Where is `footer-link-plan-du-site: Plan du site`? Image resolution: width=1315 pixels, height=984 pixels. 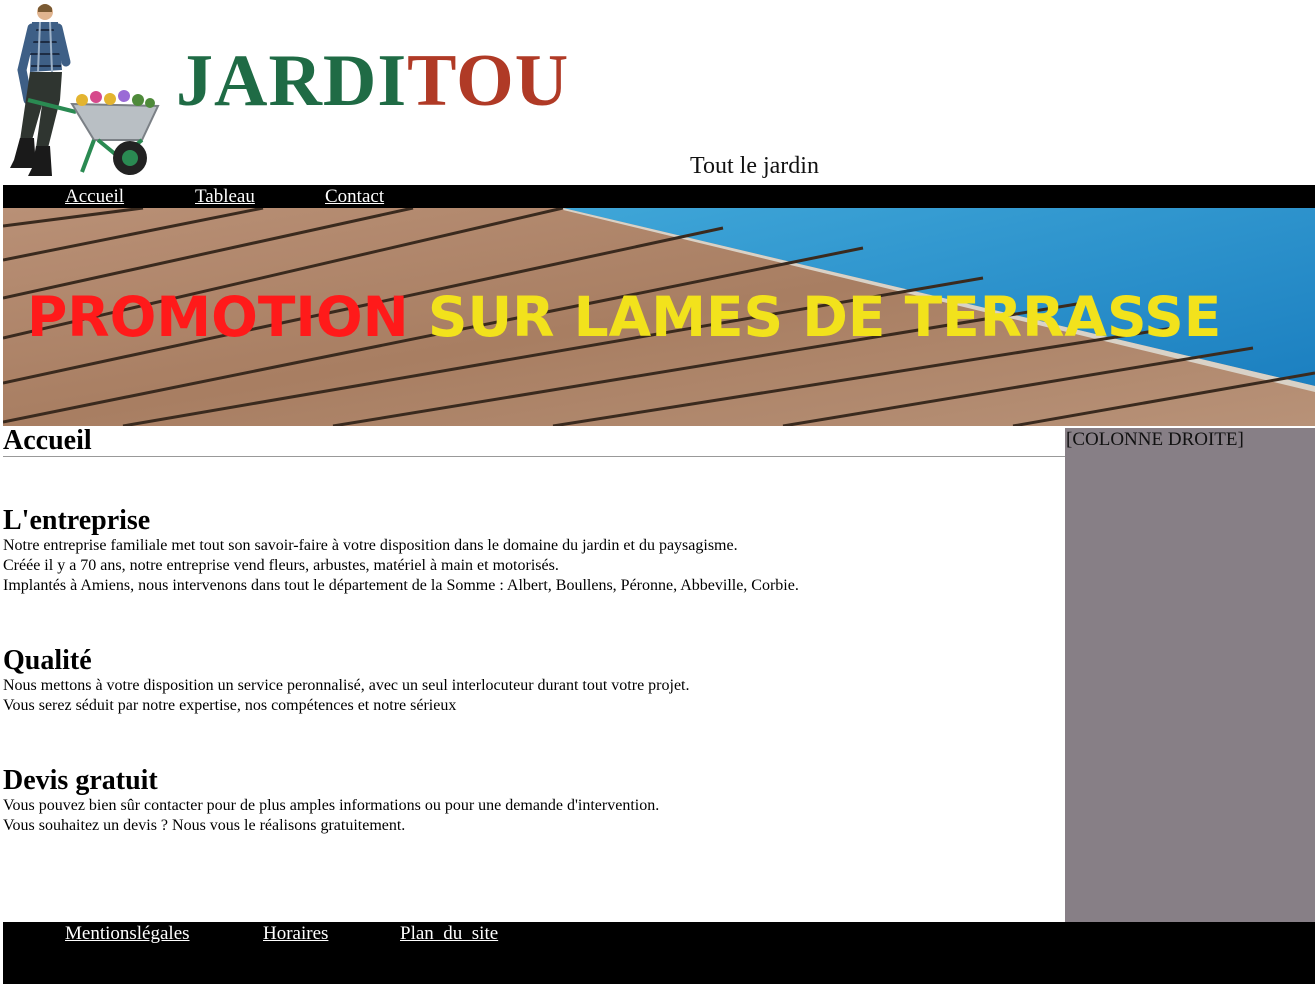
footer-link-plan-du-site: Plan du site is located at coordinates (449, 934).